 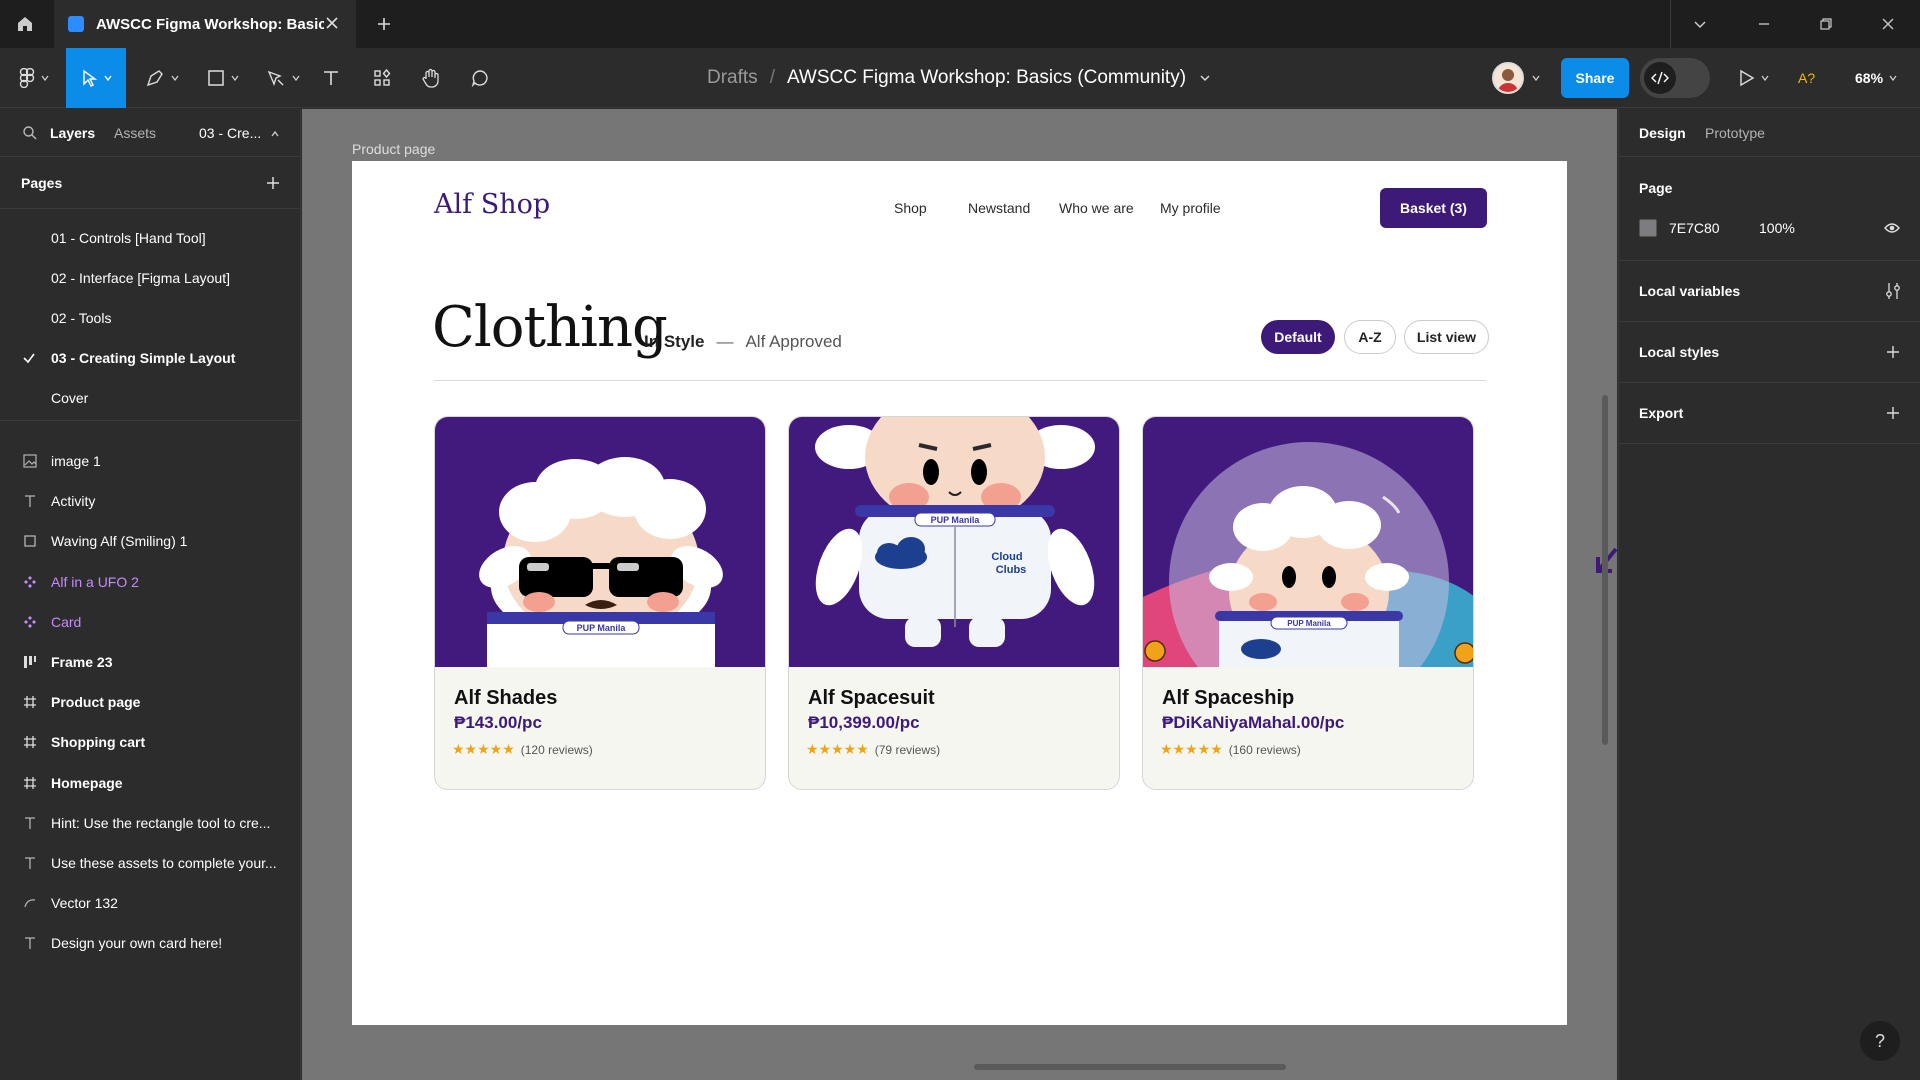 I want to click on main-menu-button, so click(x=34, y=78).